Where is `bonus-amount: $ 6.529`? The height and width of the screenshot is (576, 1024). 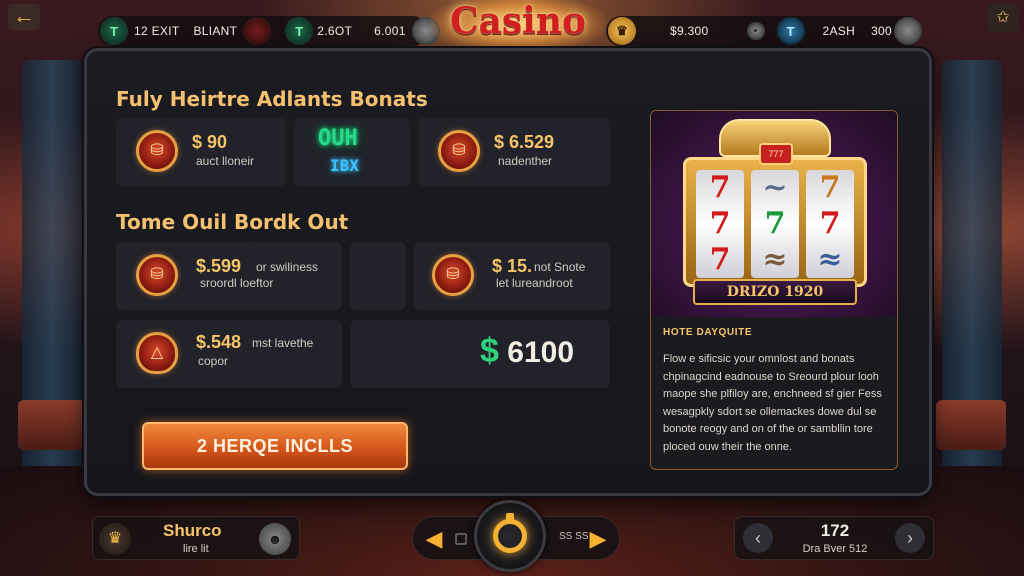
bonus-amount: $ 6.529 is located at coordinates (524, 142).